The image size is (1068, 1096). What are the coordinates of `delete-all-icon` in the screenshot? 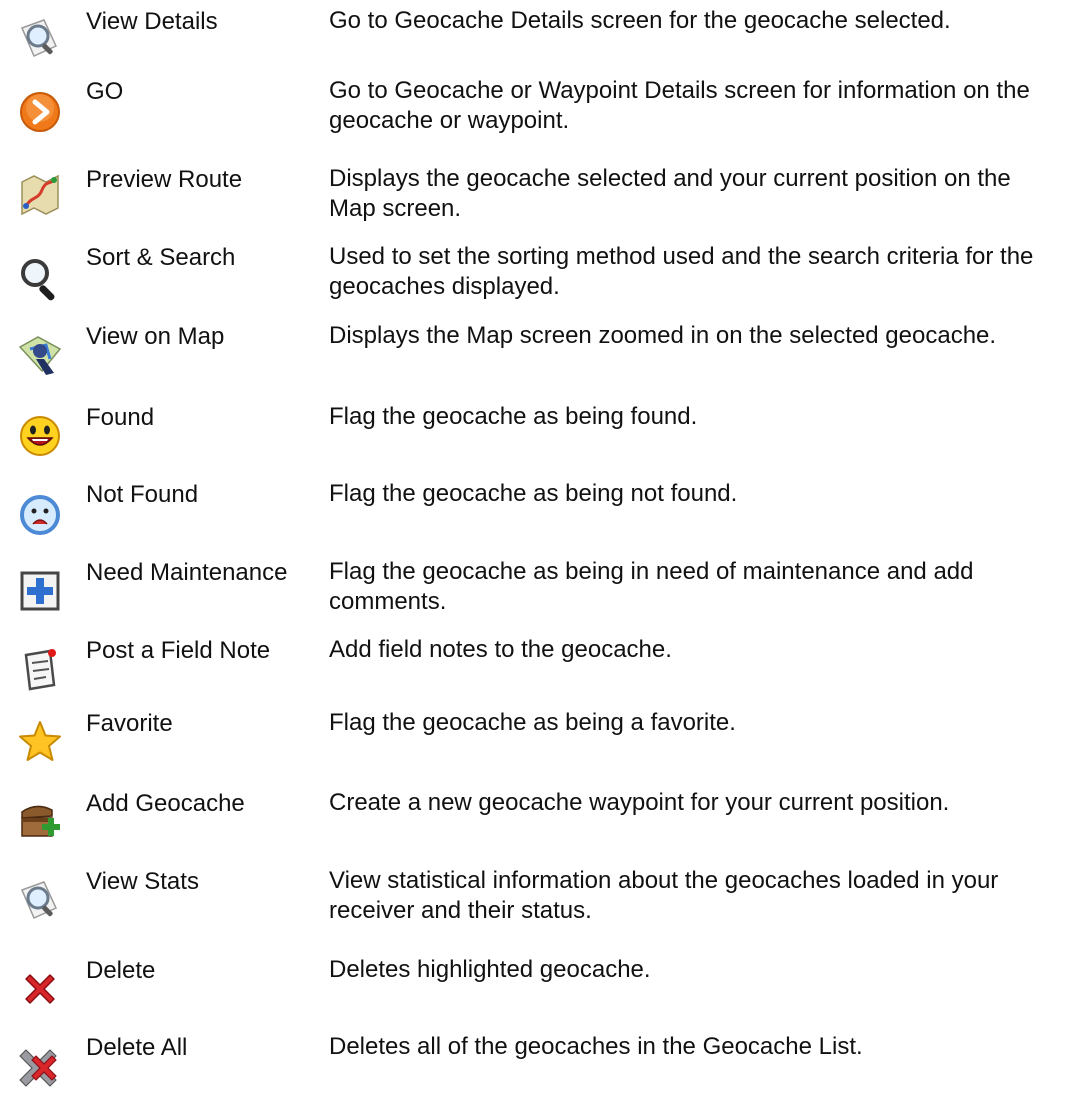 It's located at (40, 1066).